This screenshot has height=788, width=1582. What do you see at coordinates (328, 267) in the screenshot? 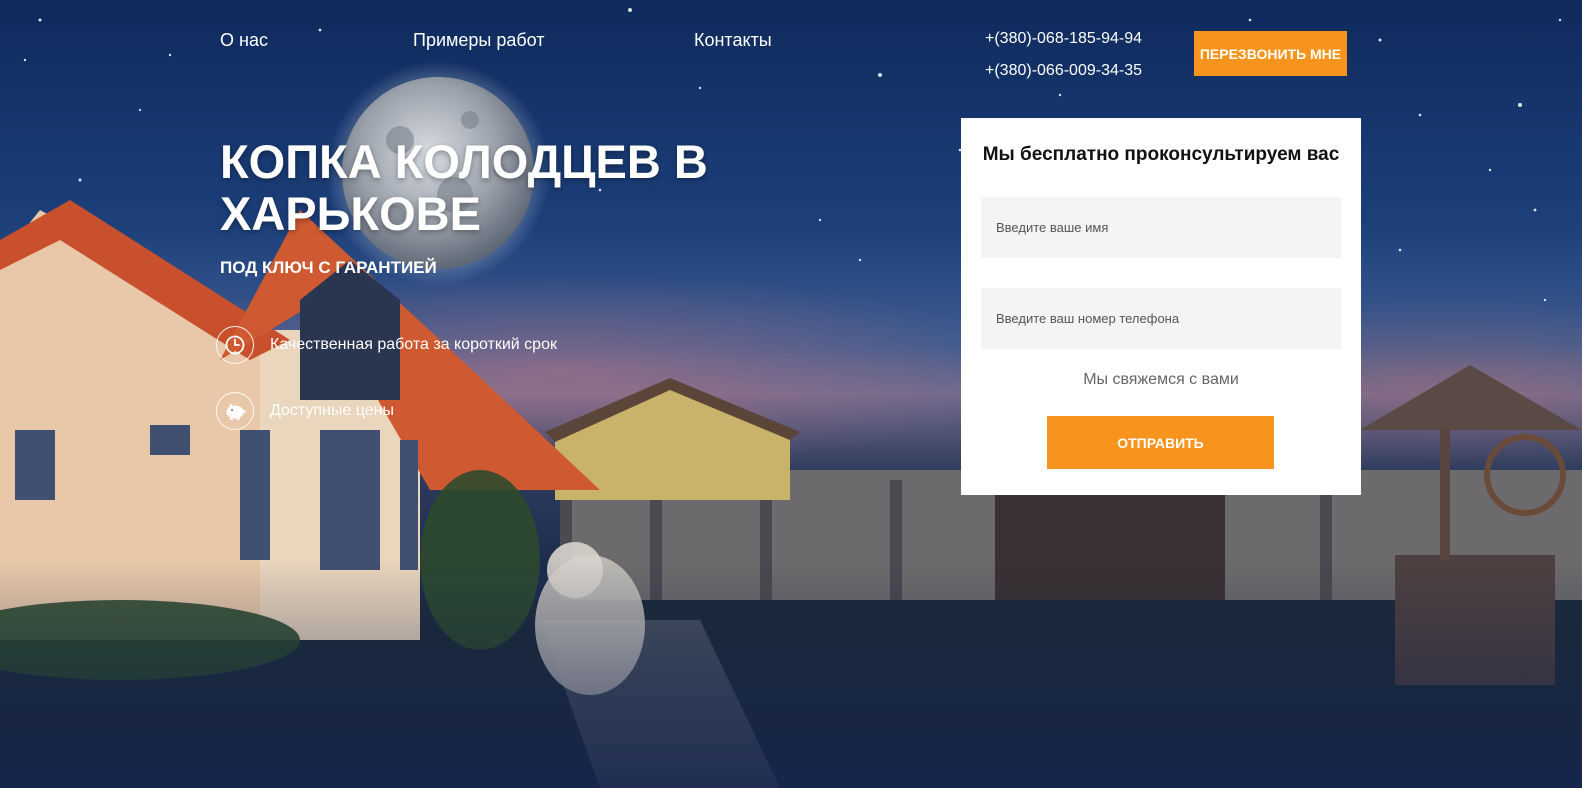
I see `hero-subtitle: ПОД КЛЮЧ С ГАРАНТИЕЙ` at bounding box center [328, 267].